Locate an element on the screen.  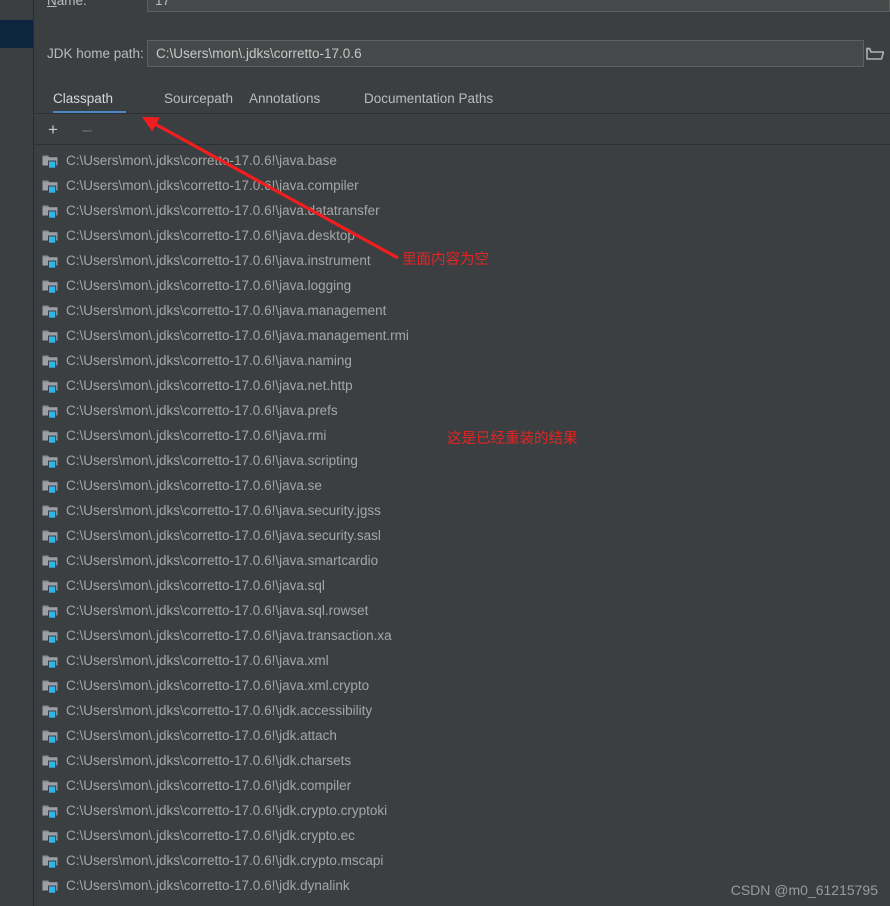
jdk-home-path-input: C:\Users\mon\.jdks\corretto-17.0.6 is located at coordinates (505, 53).